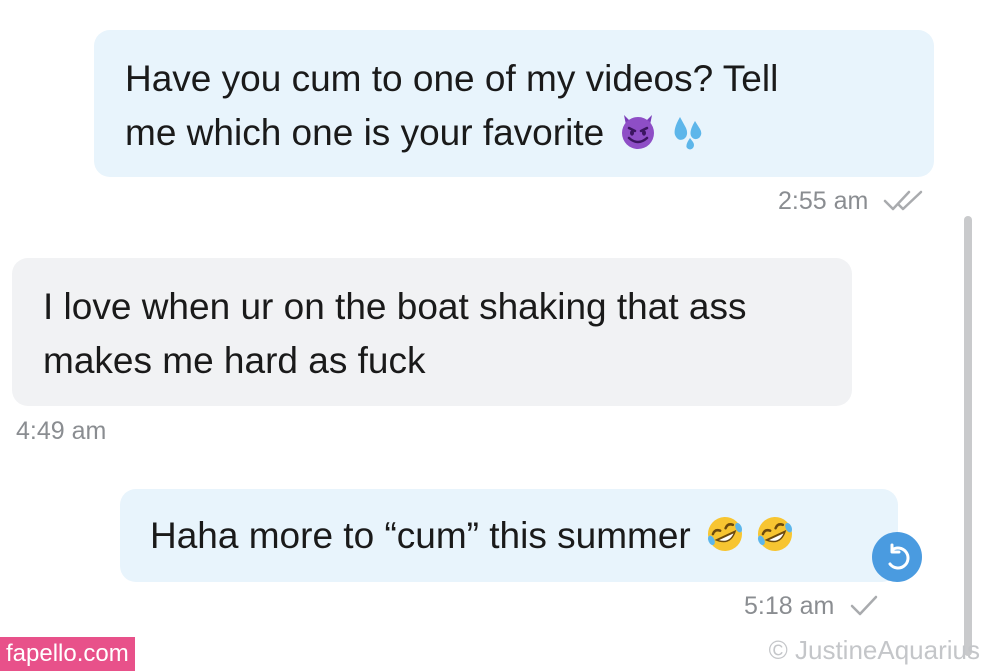  I want to click on single-check-icon, so click(864, 605).